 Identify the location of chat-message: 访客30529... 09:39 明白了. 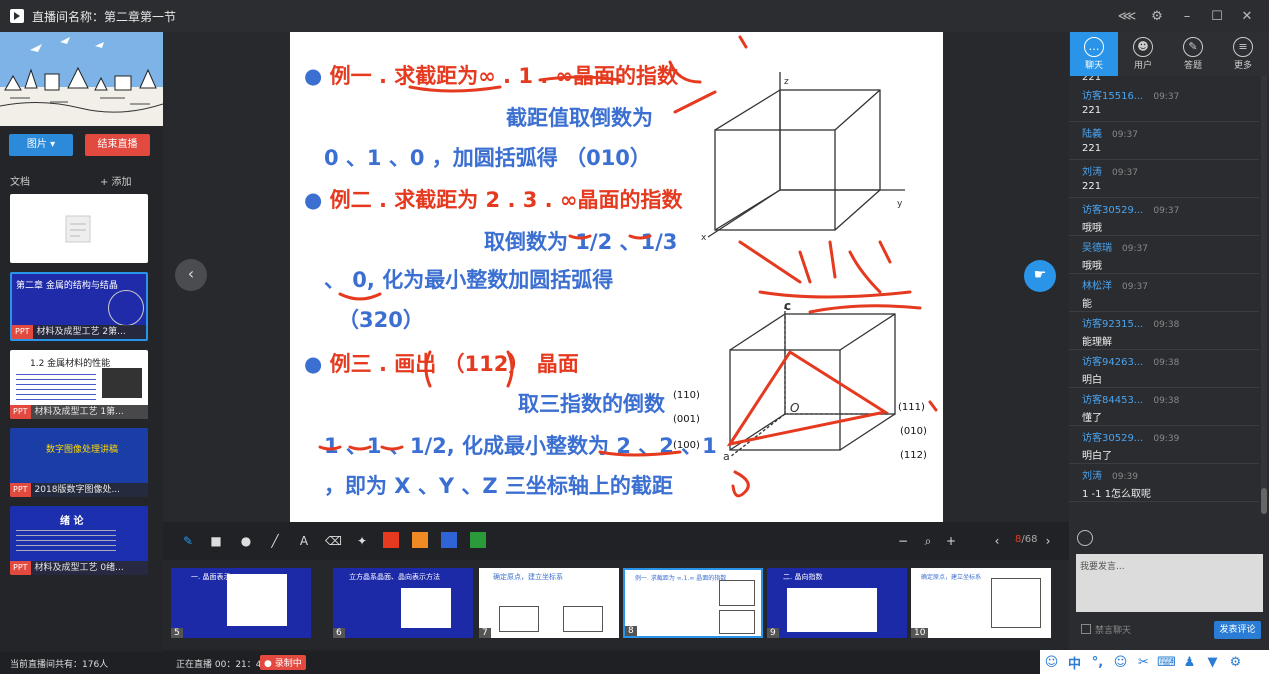
(1164, 445).